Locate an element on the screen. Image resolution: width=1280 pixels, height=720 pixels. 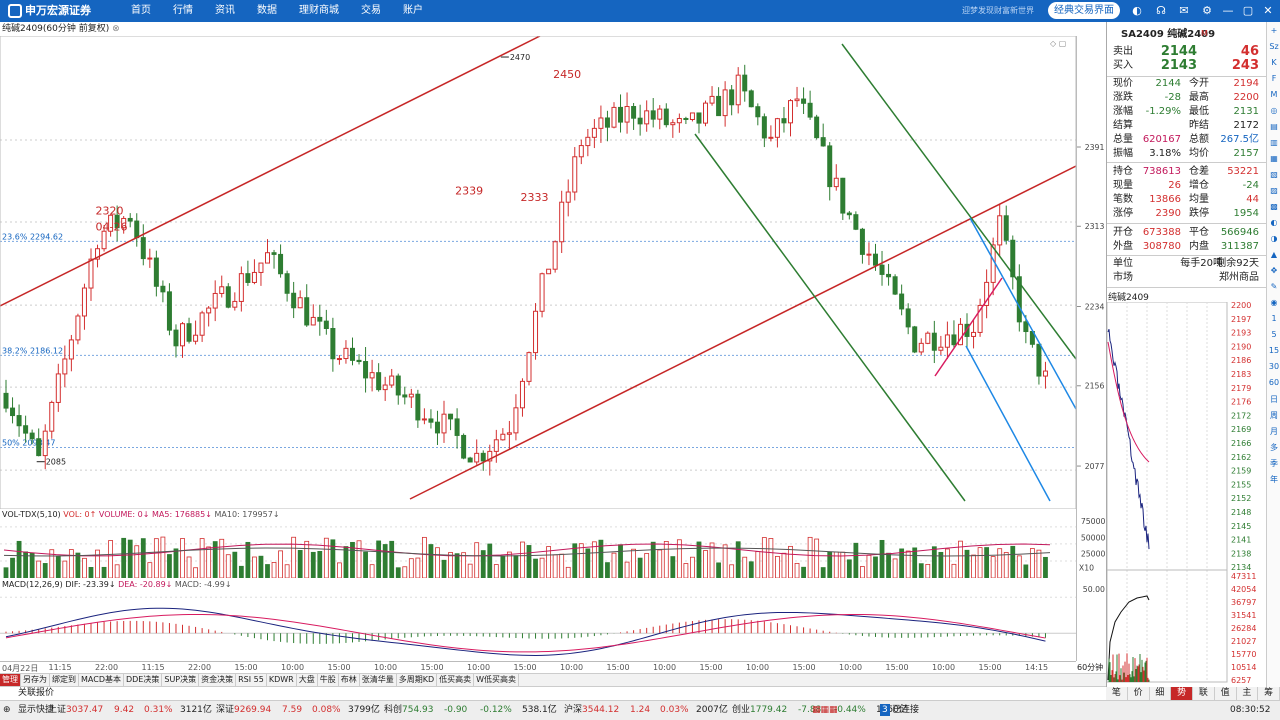
panel-tab-4: 联 is located at coordinates (1204, 693).